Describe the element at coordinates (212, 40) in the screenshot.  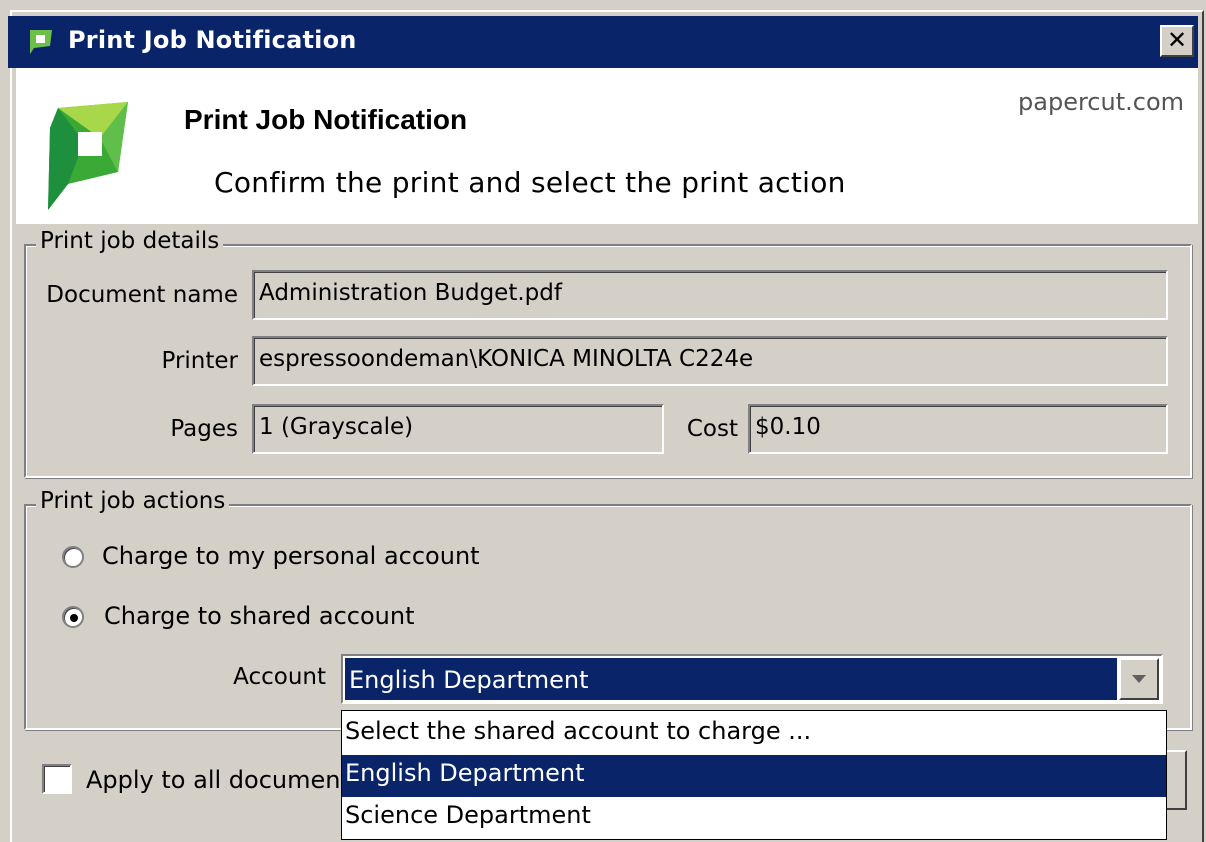
I see `window-title: Print Job Notification` at that location.